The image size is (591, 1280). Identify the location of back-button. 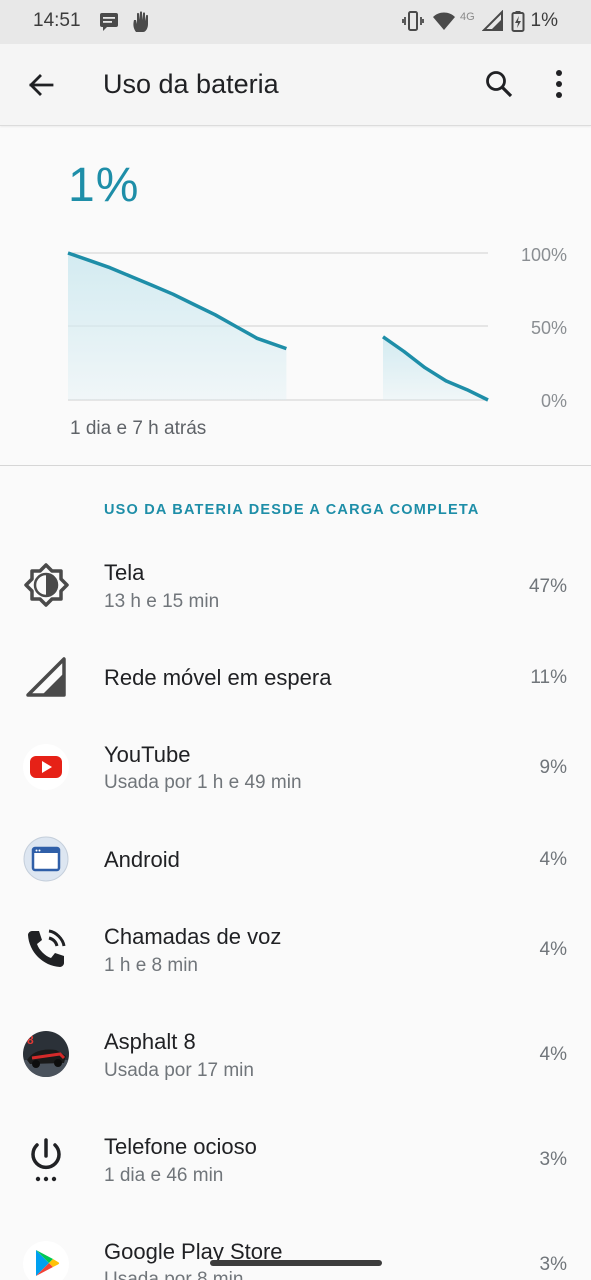
(41, 85).